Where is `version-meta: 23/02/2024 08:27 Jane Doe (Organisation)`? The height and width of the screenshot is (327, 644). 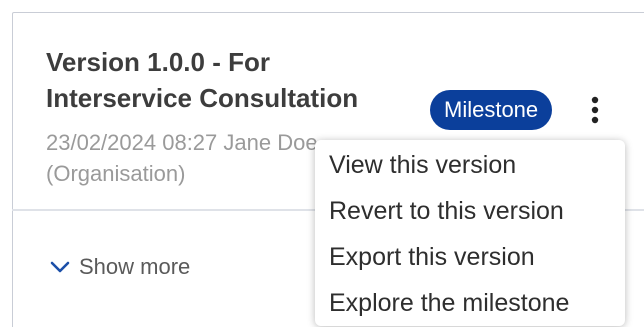
version-meta: 23/02/2024 08:27 Jane Doe (Organisation) is located at coordinates (182, 158).